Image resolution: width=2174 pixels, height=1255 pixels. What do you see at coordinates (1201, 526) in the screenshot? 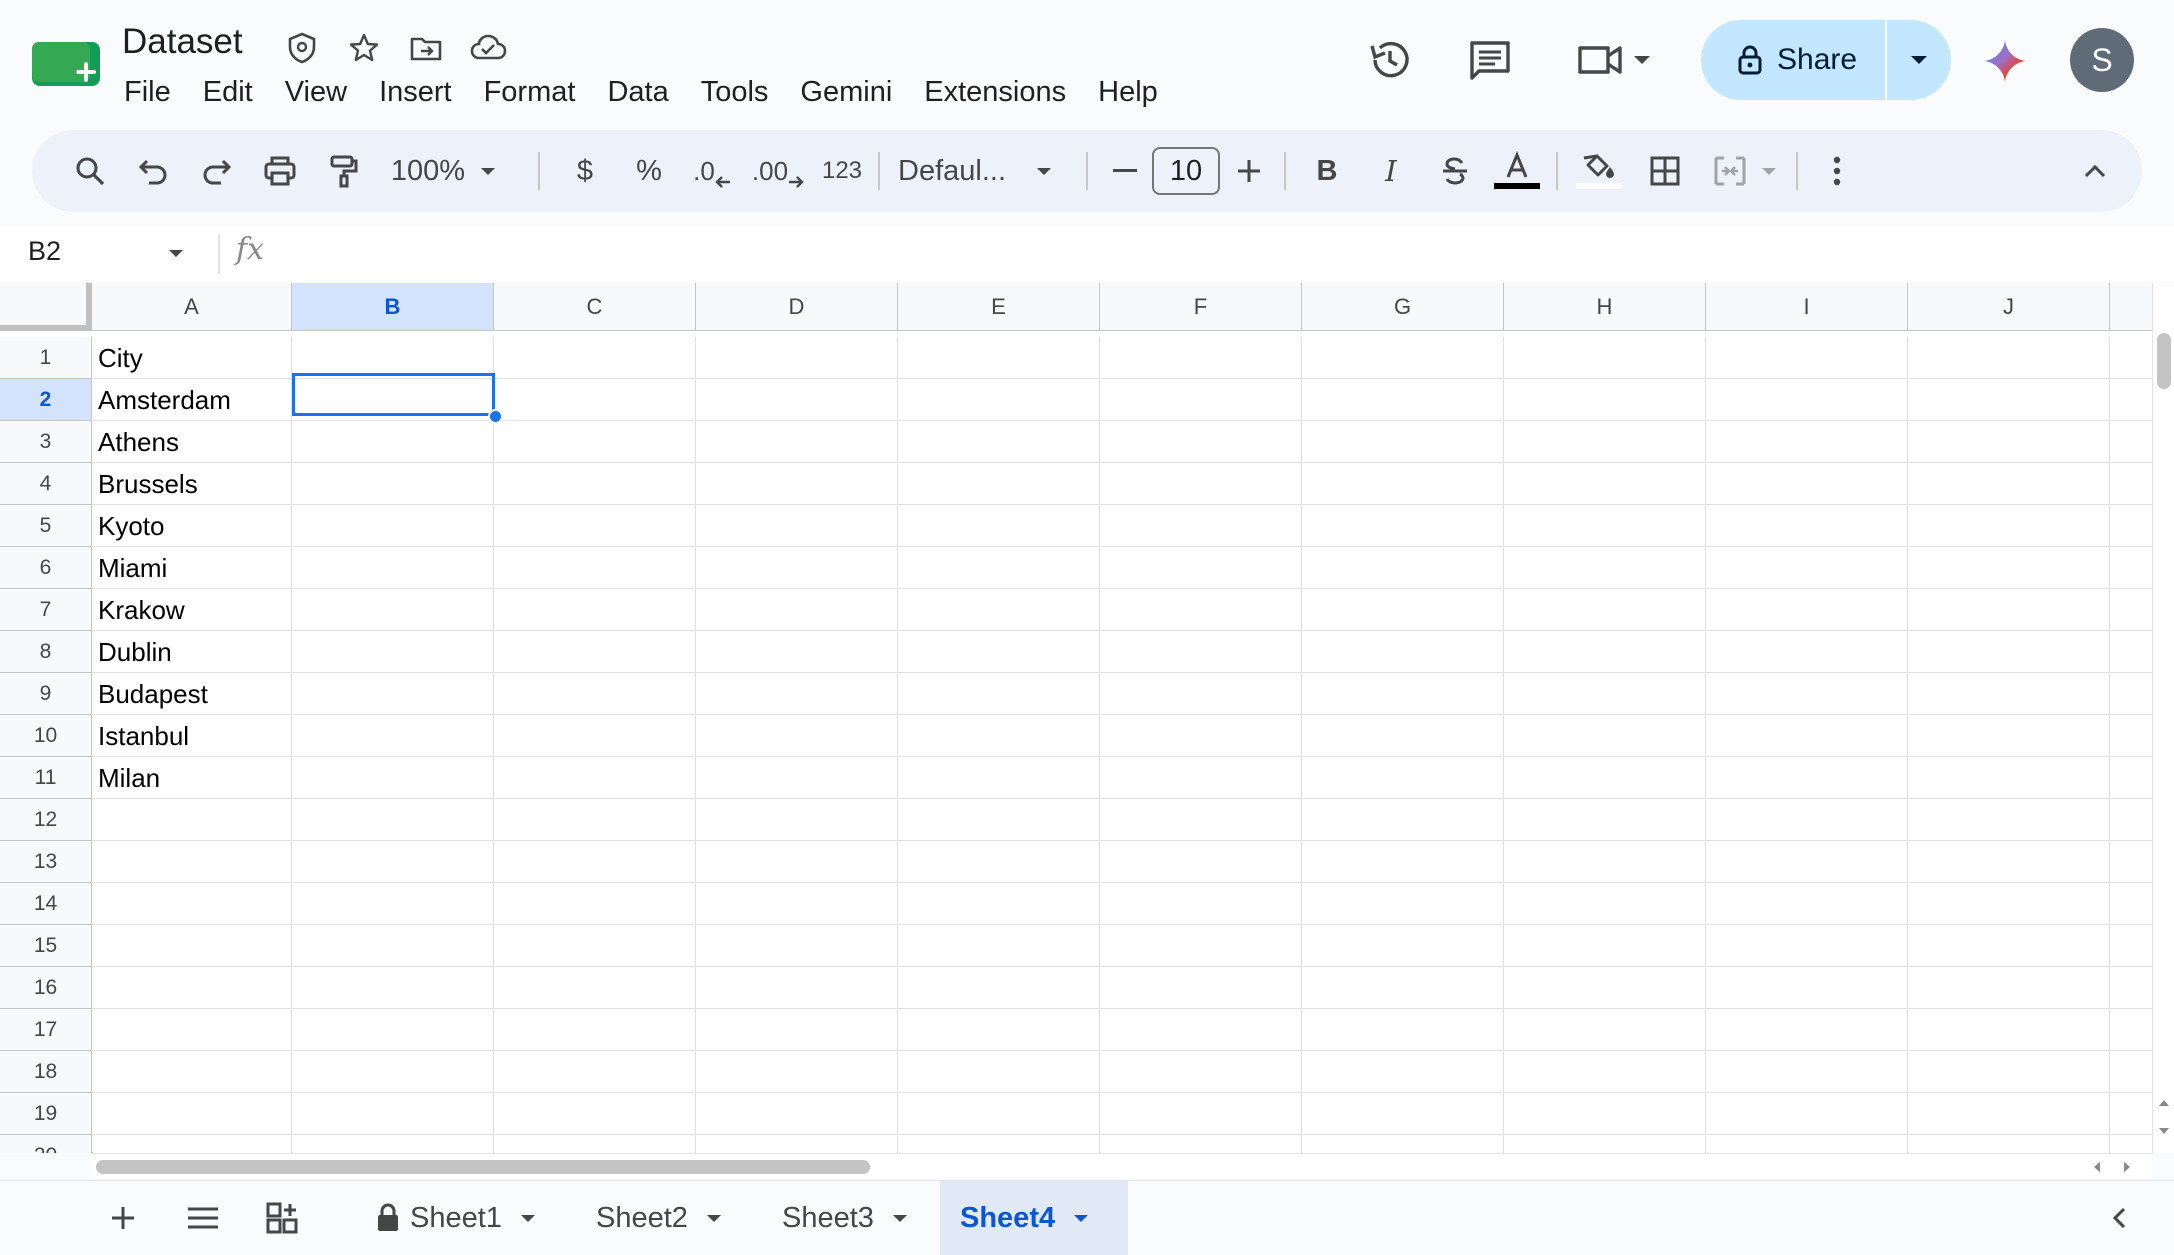
I see `cell-f5` at bounding box center [1201, 526].